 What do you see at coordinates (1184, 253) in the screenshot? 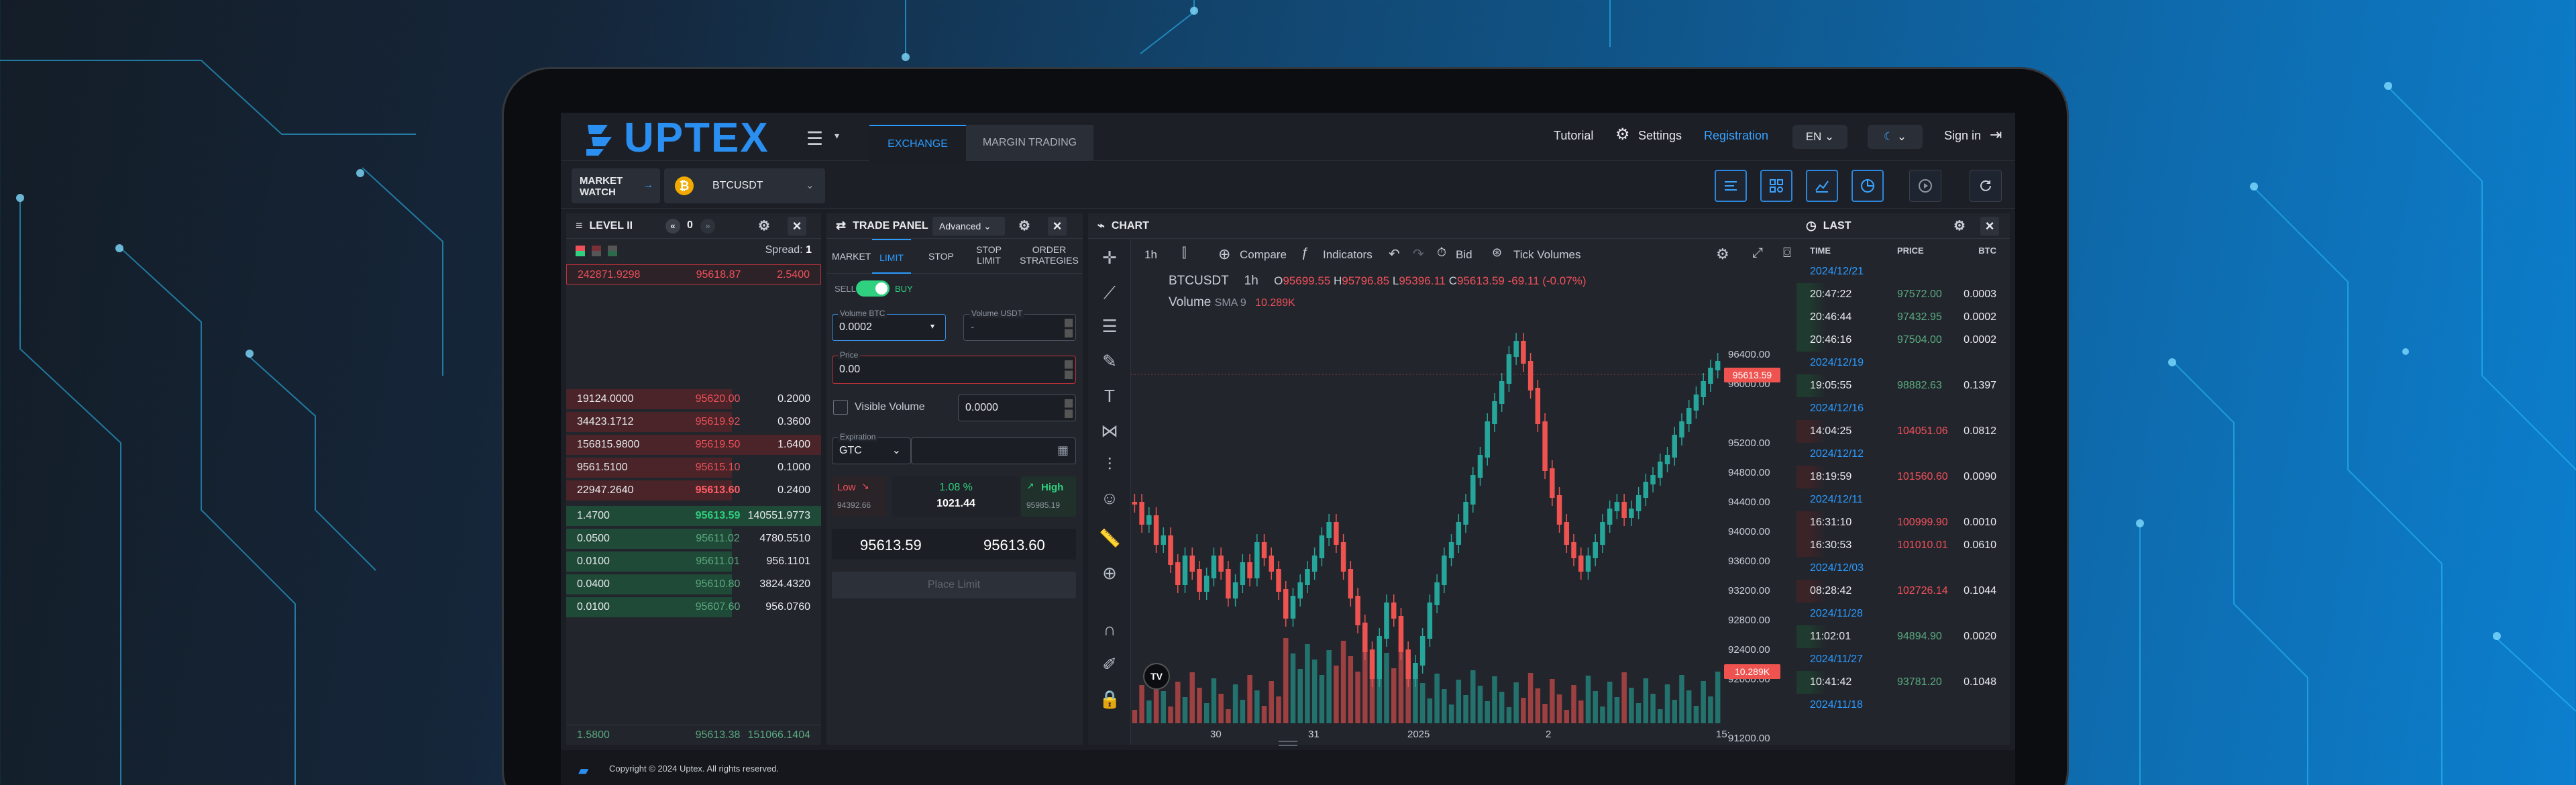
I see `candle-type-icon: ⫿` at bounding box center [1184, 253].